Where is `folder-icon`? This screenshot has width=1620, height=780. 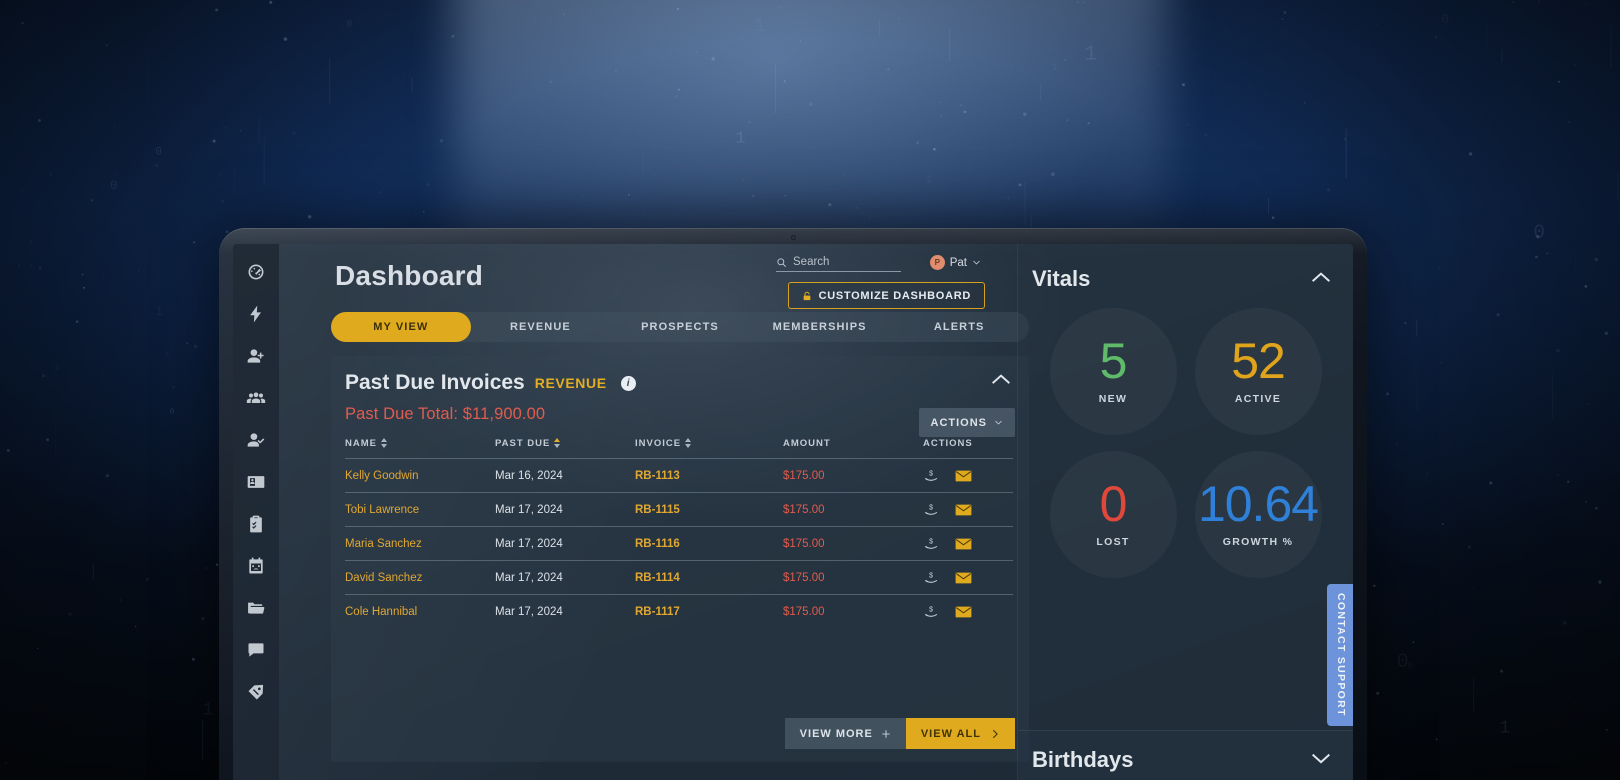 folder-icon is located at coordinates (256, 608).